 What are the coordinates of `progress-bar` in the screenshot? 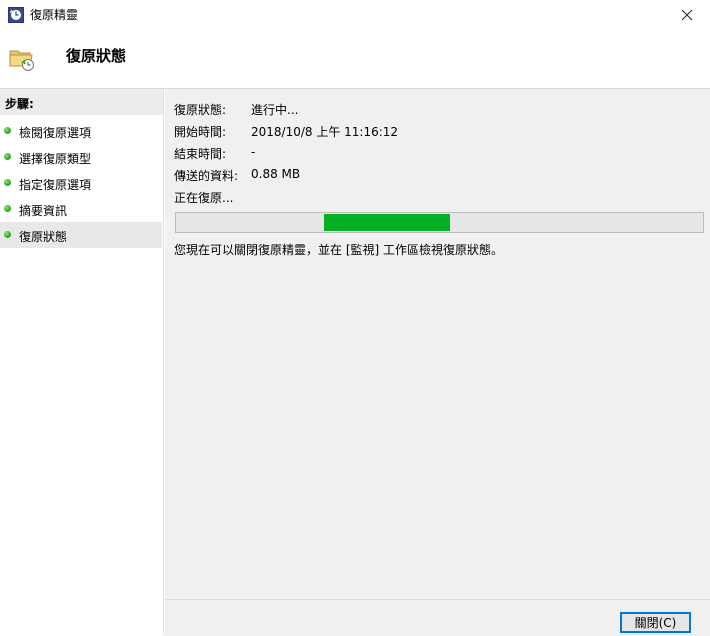 It's located at (439, 222).